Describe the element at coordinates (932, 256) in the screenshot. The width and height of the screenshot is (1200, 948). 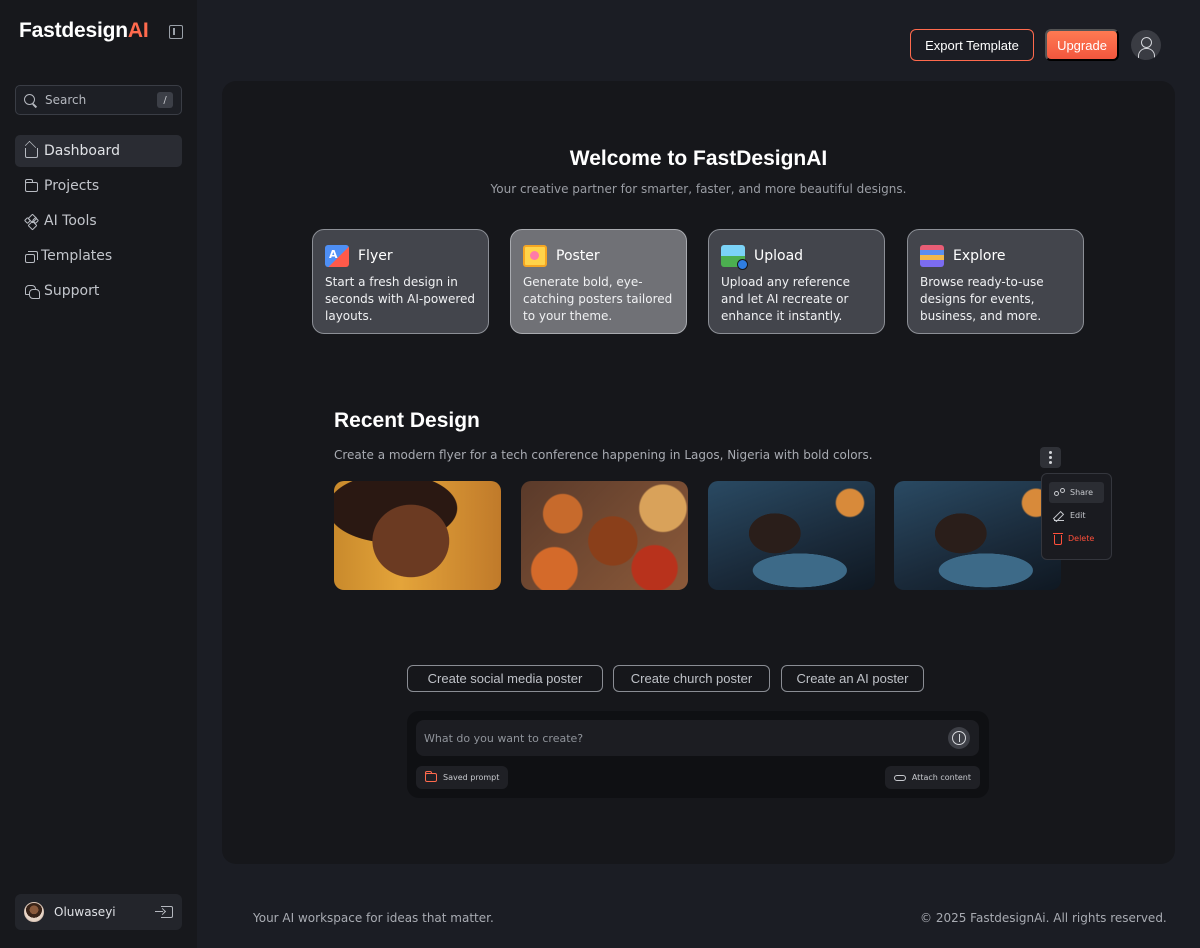
I see `explore-icon` at that location.